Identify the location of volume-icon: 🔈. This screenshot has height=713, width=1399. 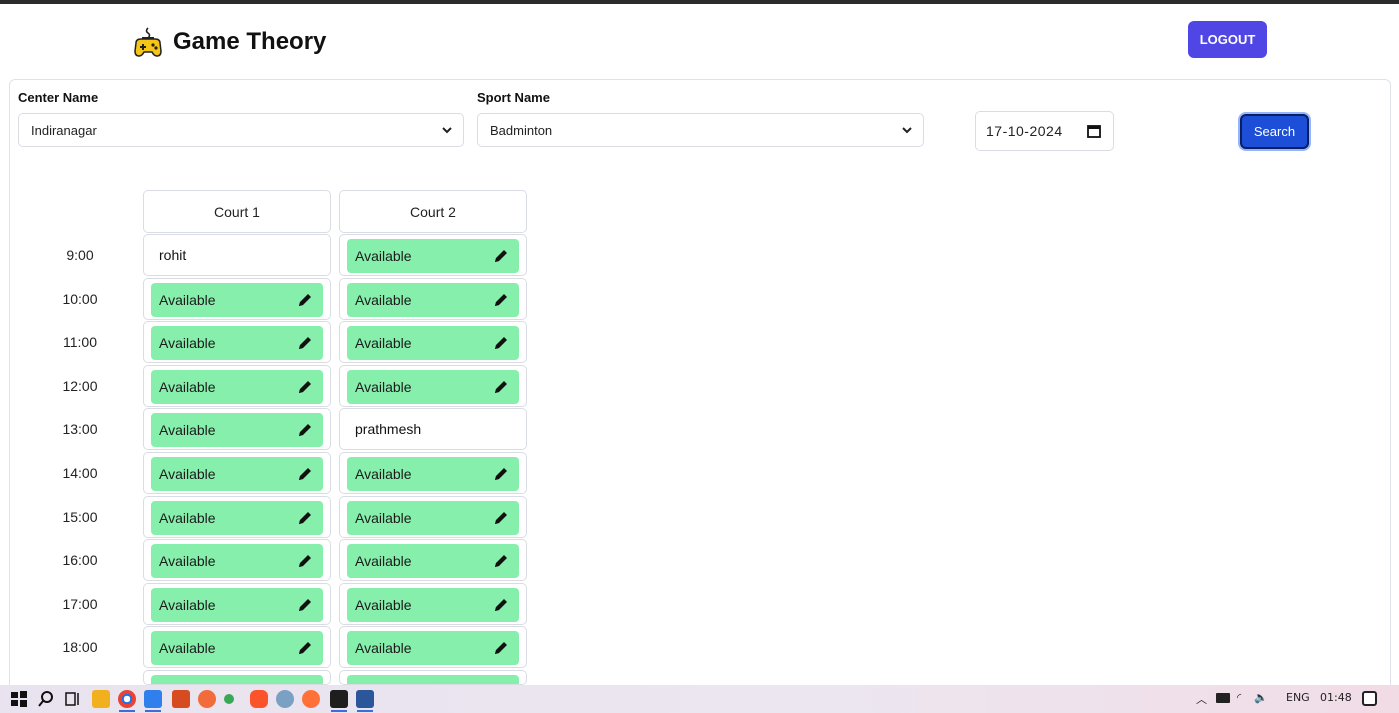
(1261, 697).